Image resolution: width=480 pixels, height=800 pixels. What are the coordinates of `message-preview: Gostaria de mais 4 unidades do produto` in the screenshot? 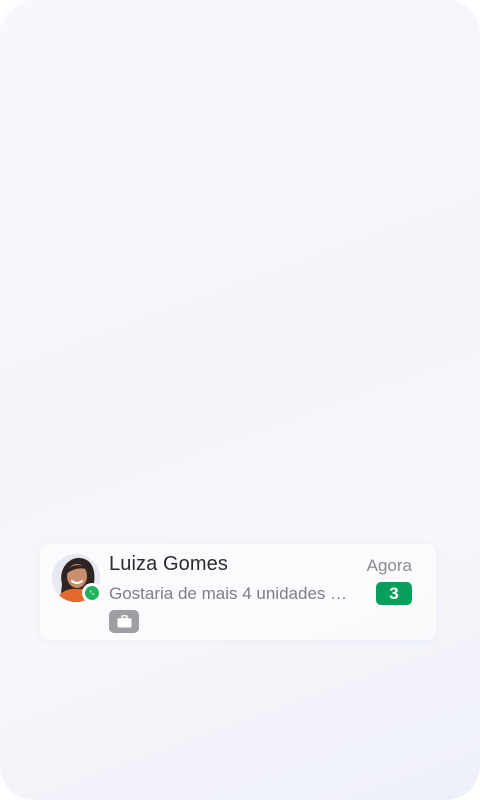 It's located at (232, 593).